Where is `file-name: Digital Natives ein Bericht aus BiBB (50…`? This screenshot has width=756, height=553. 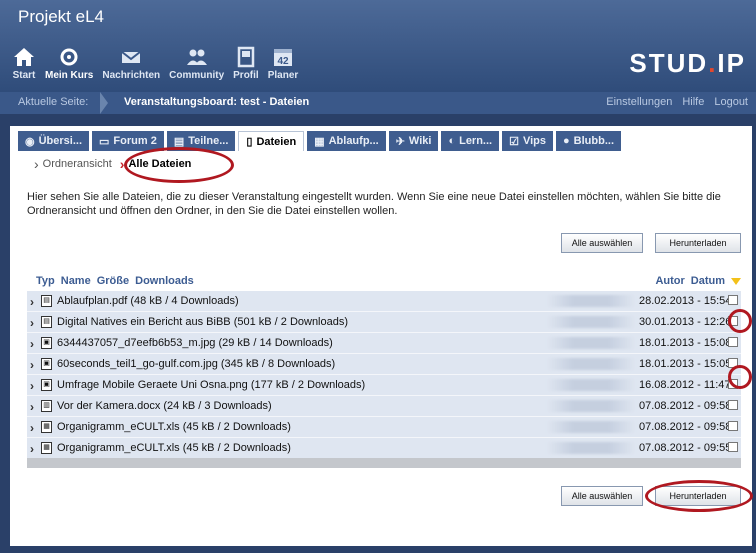 file-name: Digital Natives ein Bericht aus BiBB (50… is located at coordinates (202, 322).